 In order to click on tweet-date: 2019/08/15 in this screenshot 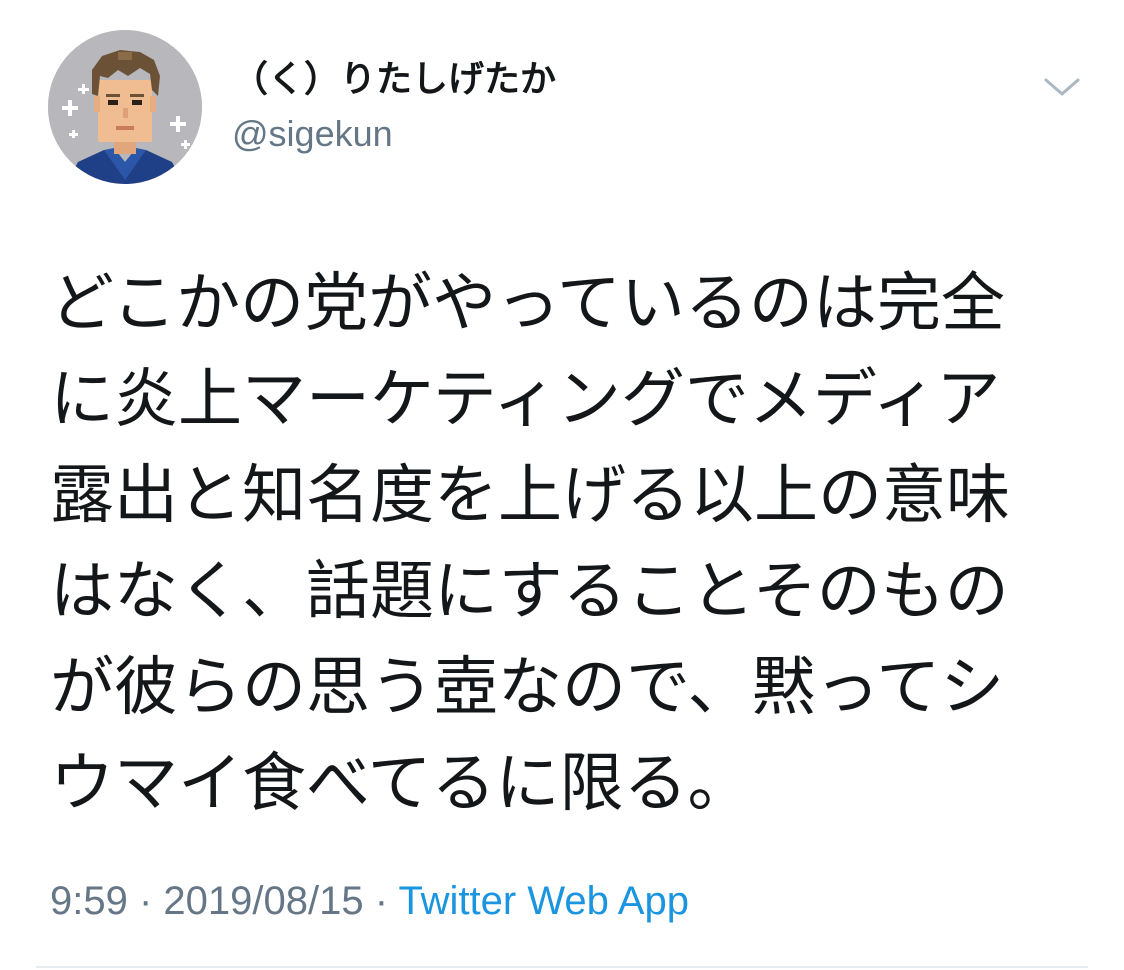, I will do `click(263, 901)`.